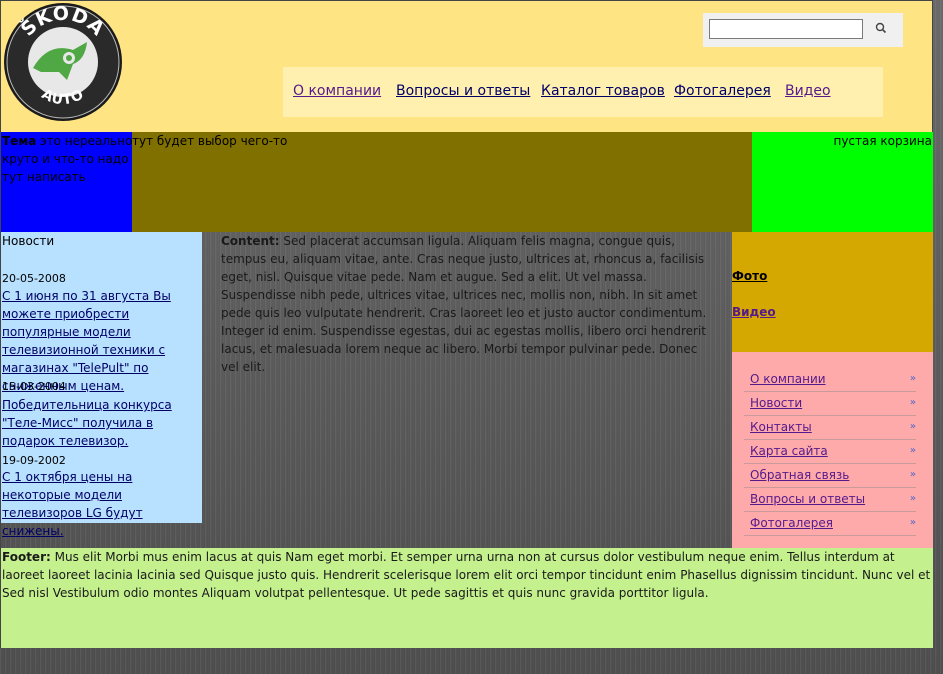 This screenshot has height=674, width=943. What do you see at coordinates (754, 312) in the screenshot?
I see `video-link: Видео` at bounding box center [754, 312].